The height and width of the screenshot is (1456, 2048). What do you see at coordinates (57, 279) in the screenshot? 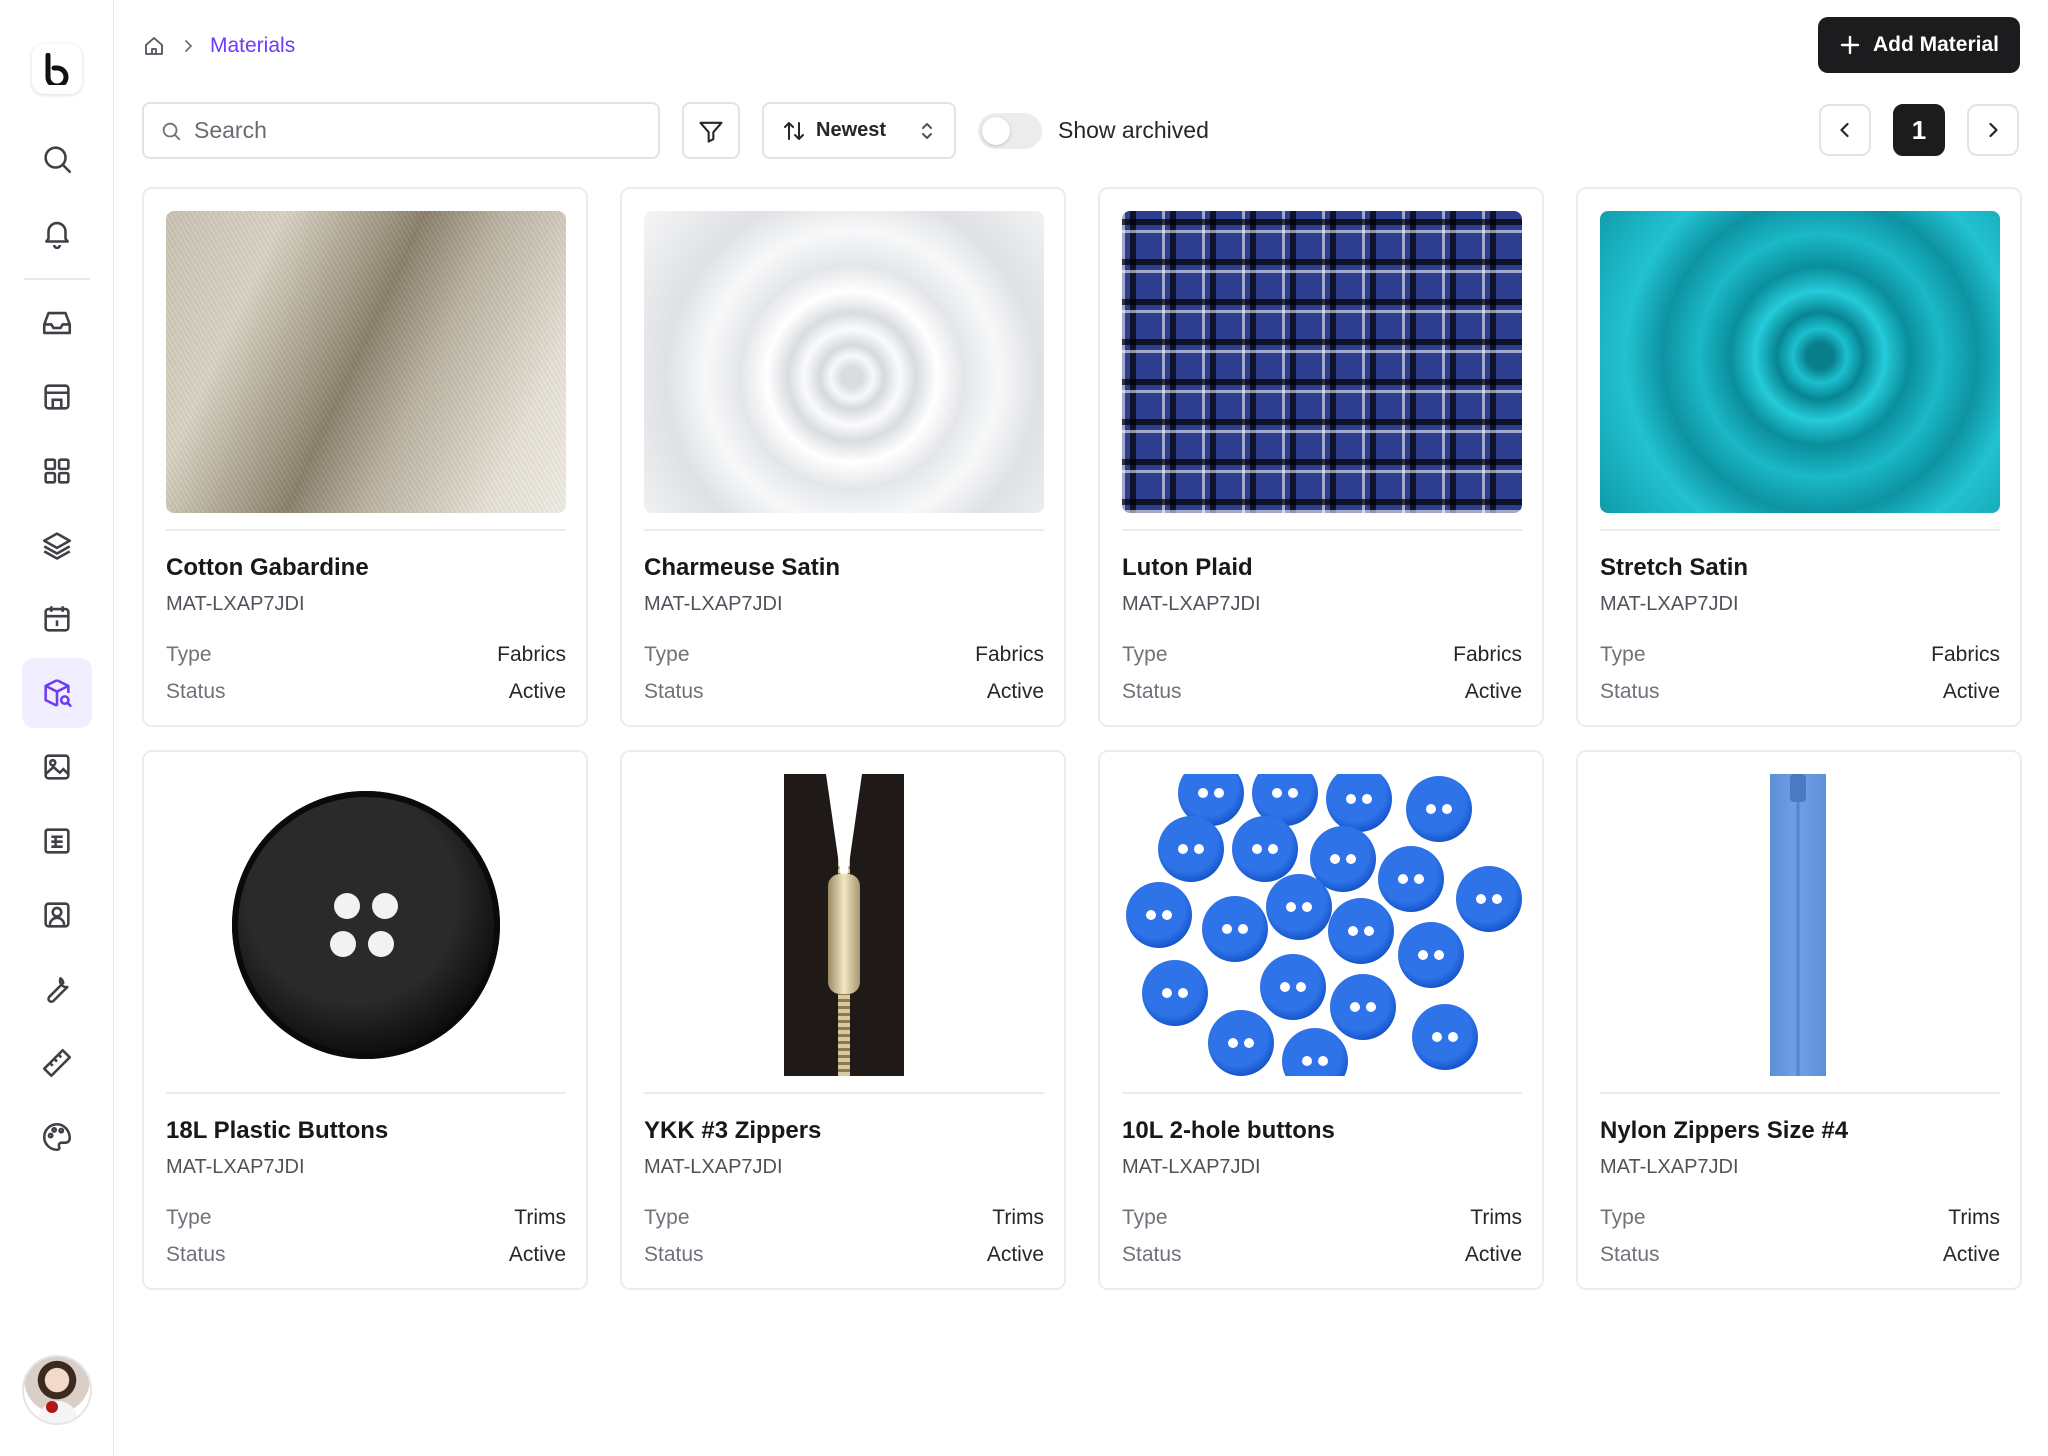
I see `sidebar-divider` at bounding box center [57, 279].